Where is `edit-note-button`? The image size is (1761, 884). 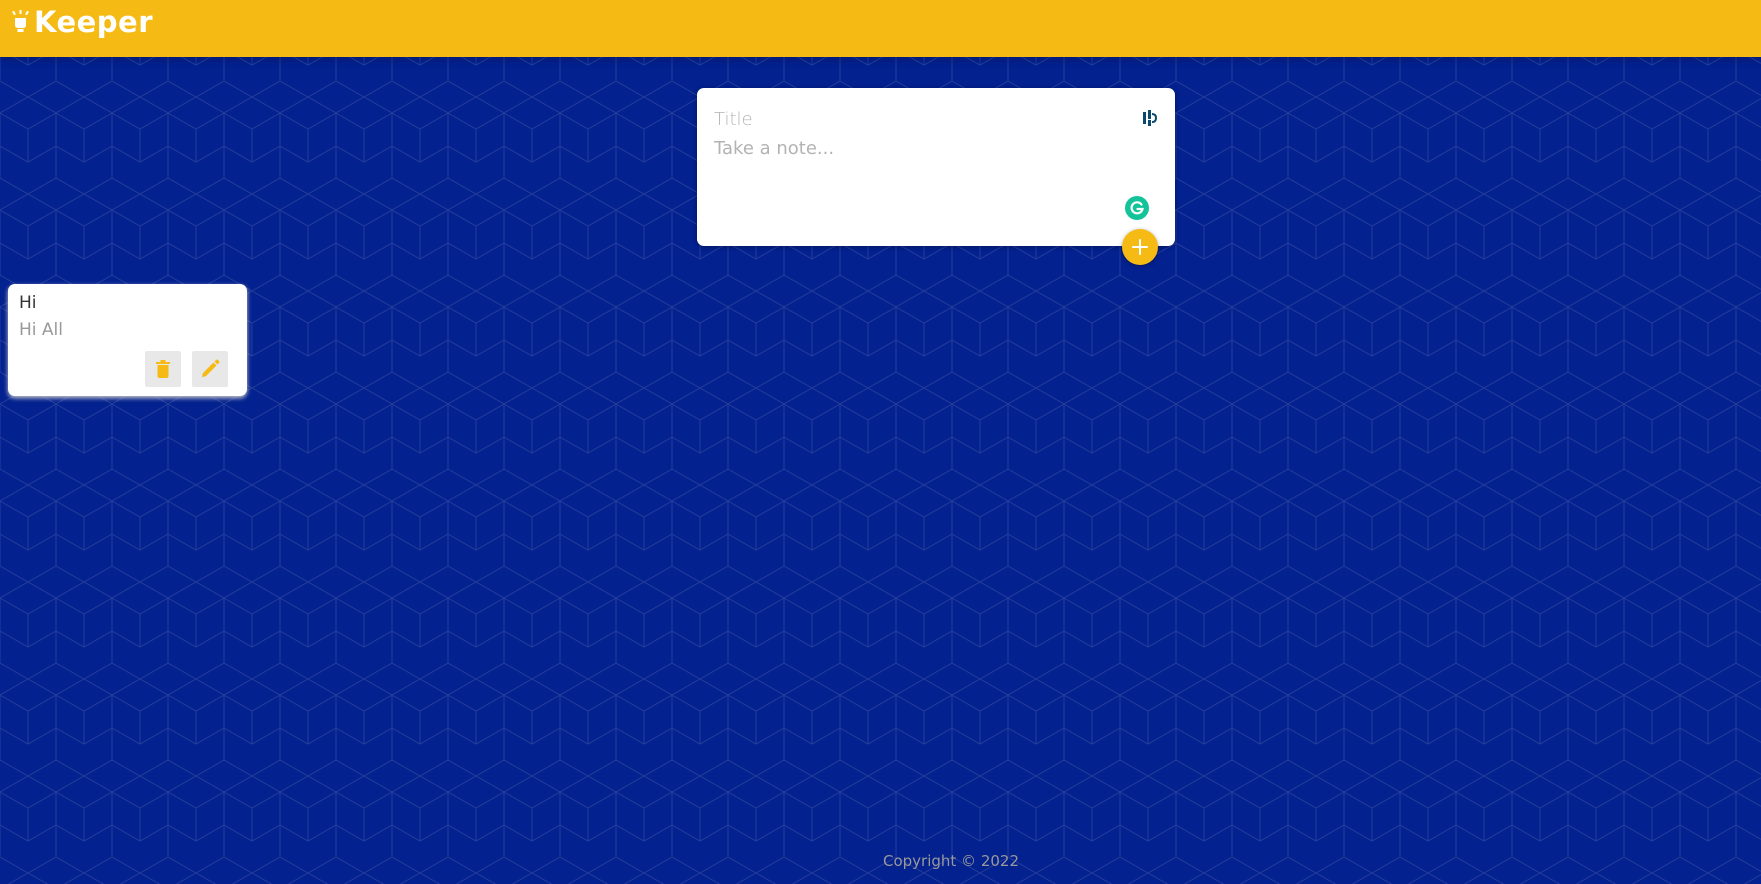 edit-note-button is located at coordinates (210, 369).